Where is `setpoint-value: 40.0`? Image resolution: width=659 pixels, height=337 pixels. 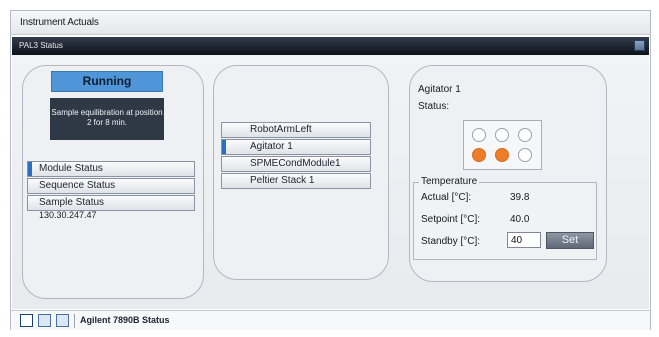 setpoint-value: 40.0 is located at coordinates (520, 219).